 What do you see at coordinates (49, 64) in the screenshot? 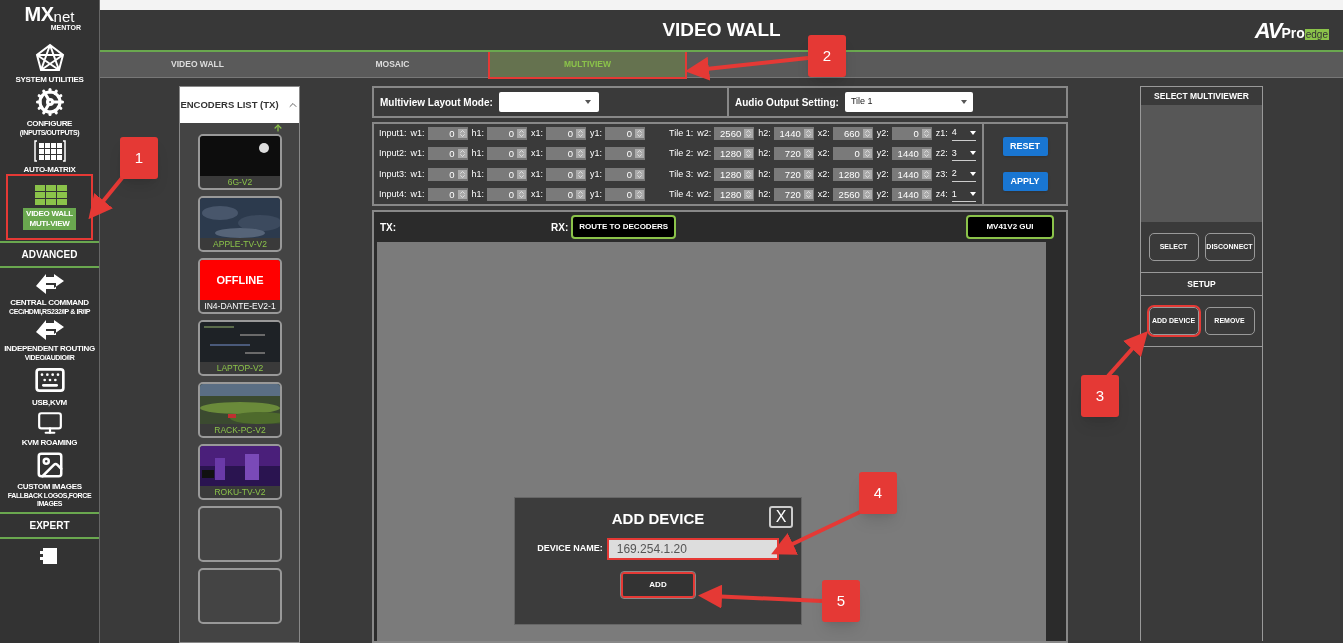
I see `sidebar-item: SYSTEM UTILITIES` at bounding box center [49, 64].